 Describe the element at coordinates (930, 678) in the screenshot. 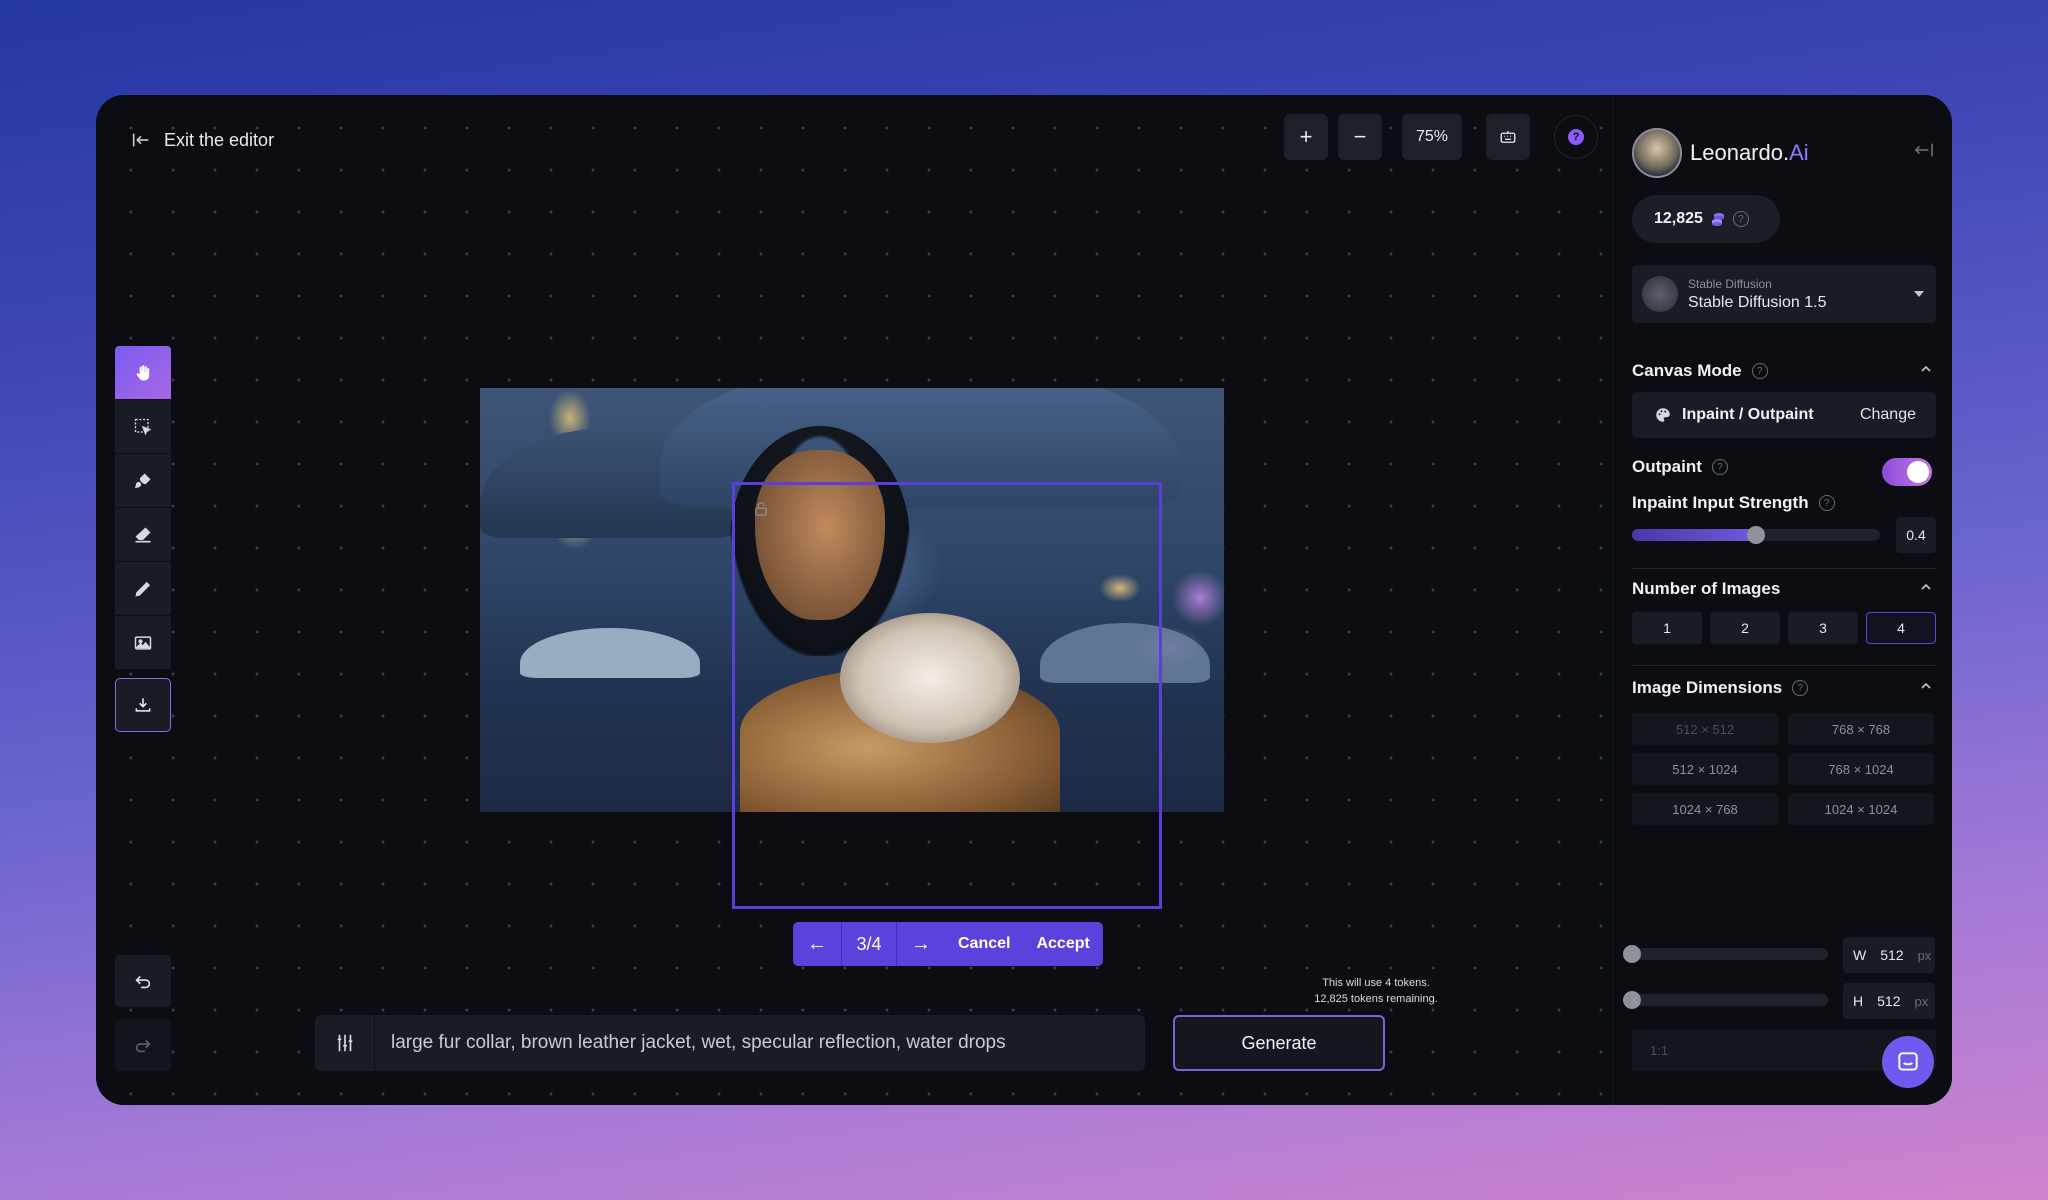

I see `fur-collar` at that location.